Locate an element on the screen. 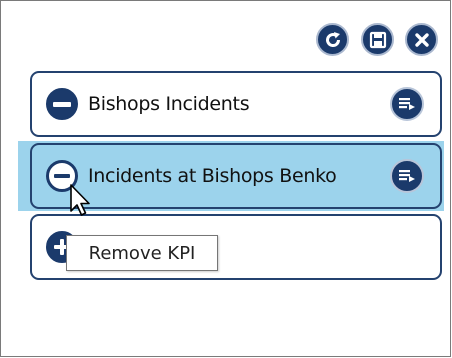 The width and height of the screenshot is (452, 358). save-icon is located at coordinates (377, 39).